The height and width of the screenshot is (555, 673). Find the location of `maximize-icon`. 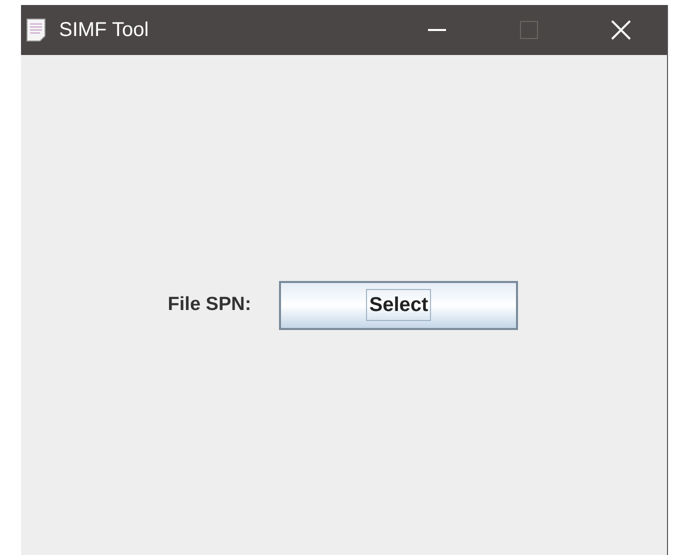

maximize-icon is located at coordinates (529, 30).